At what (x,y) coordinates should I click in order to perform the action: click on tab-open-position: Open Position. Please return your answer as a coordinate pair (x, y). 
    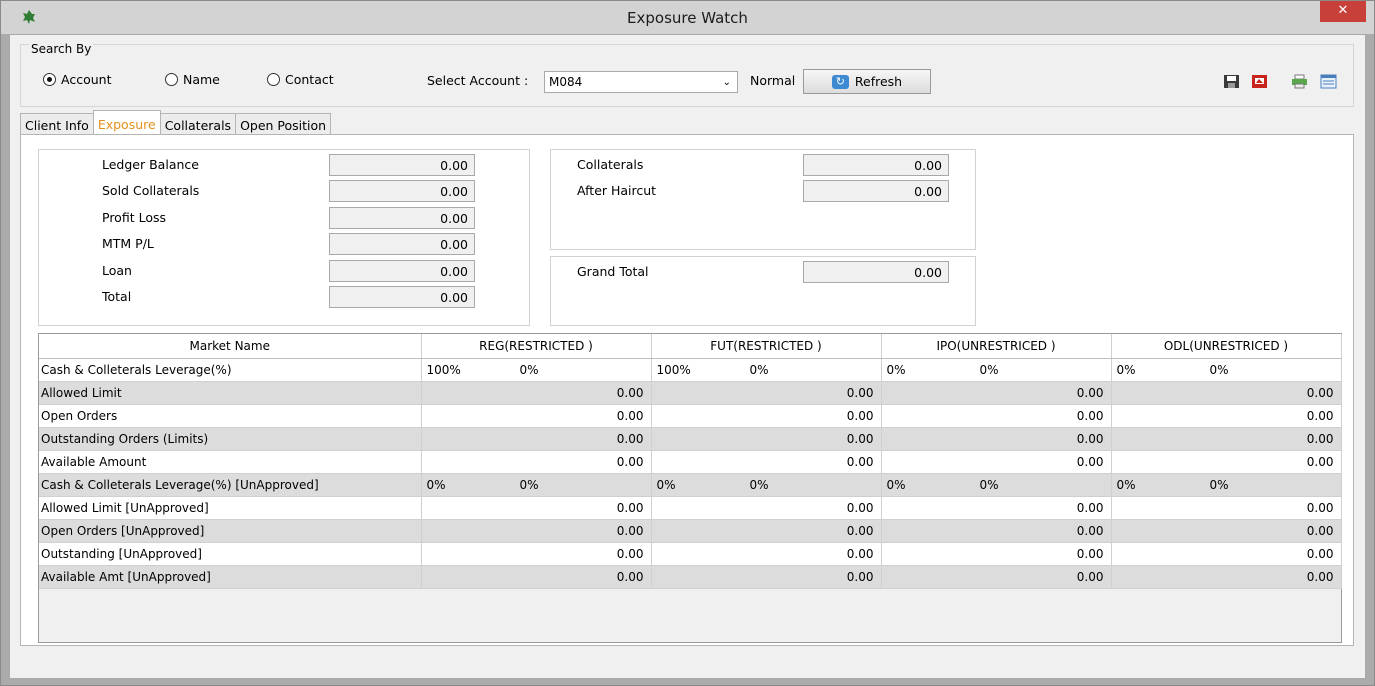
    Looking at the image, I should click on (283, 124).